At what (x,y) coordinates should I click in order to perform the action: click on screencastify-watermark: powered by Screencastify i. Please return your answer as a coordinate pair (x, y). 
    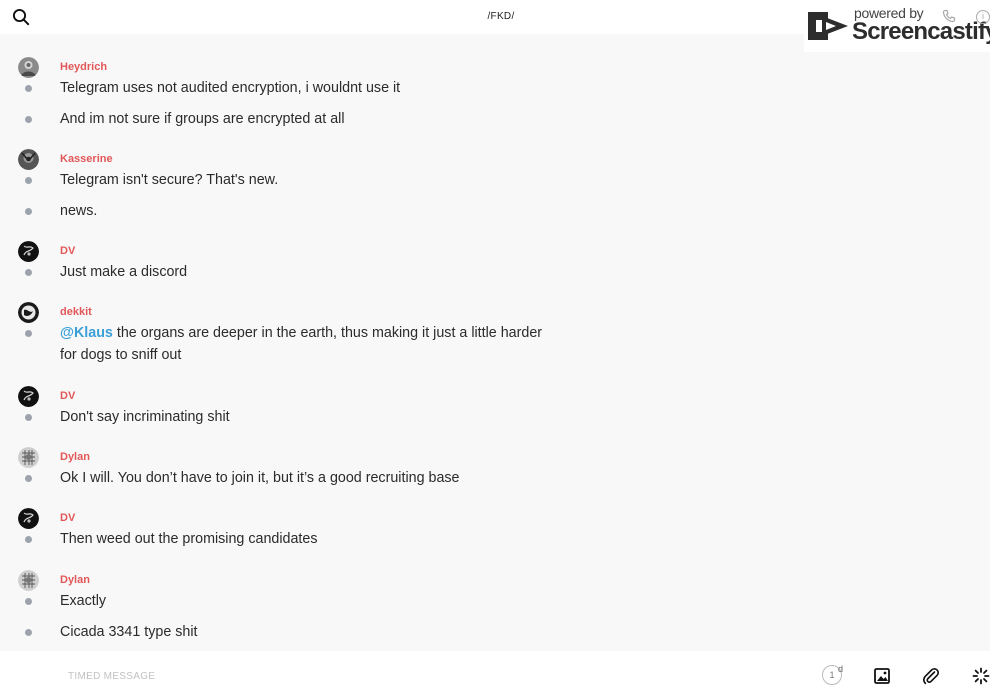
    Looking at the image, I should click on (897, 26).